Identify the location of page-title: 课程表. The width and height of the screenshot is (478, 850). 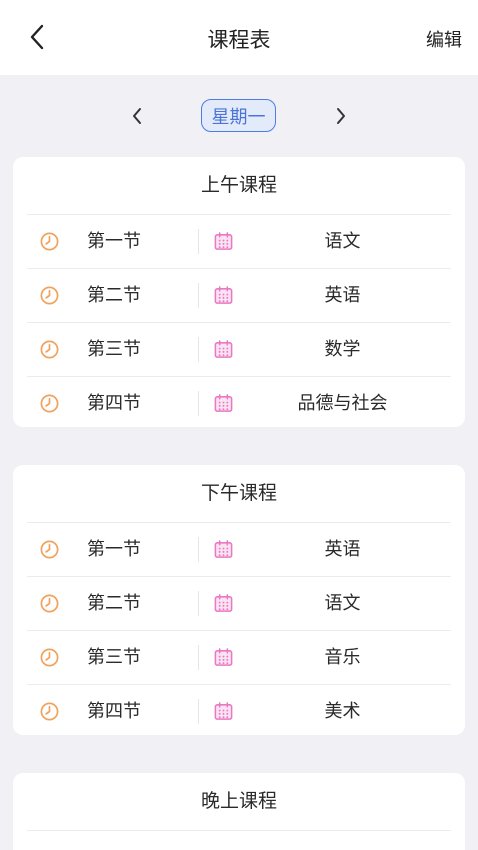
(239, 40).